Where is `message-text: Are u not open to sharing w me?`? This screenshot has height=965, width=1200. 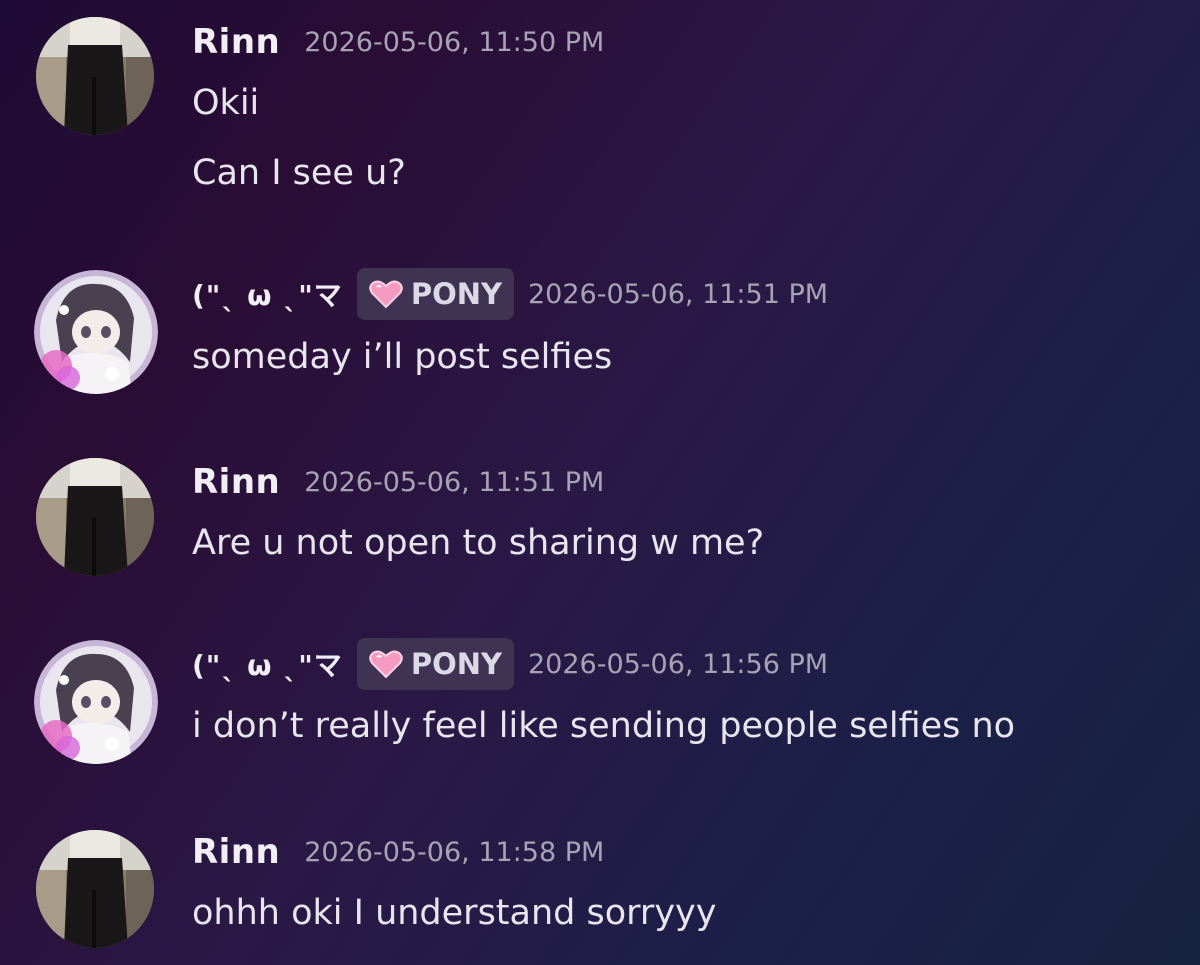
message-text: Are u not open to sharing w me? is located at coordinates (478, 543).